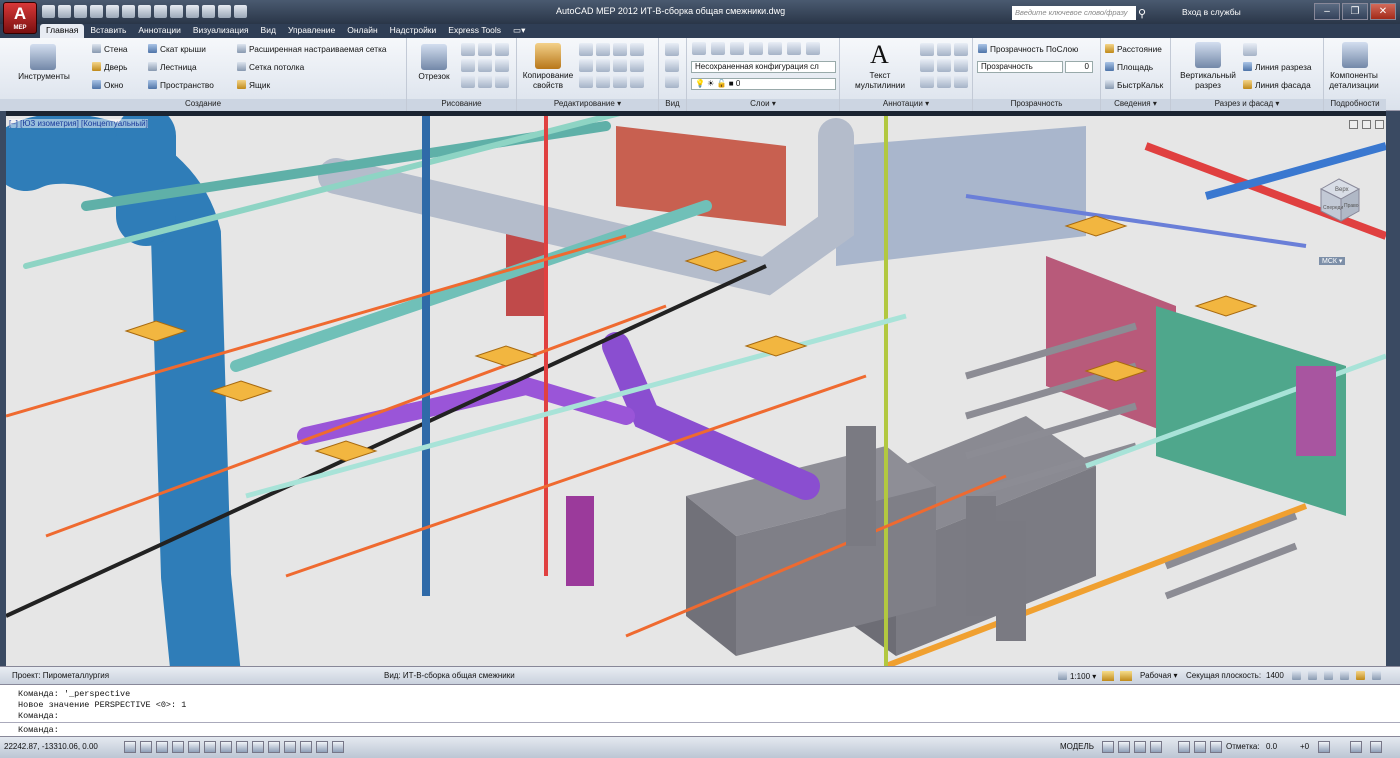 Image resolution: width=1400 pixels, height=758 pixels. Describe the element at coordinates (290, 747) in the screenshot. I see `transparency-toggle-icon` at that location.